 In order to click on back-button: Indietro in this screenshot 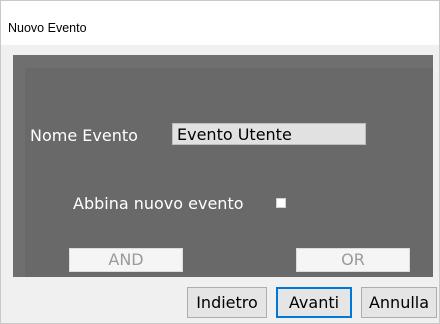, I will do `click(227, 302)`.